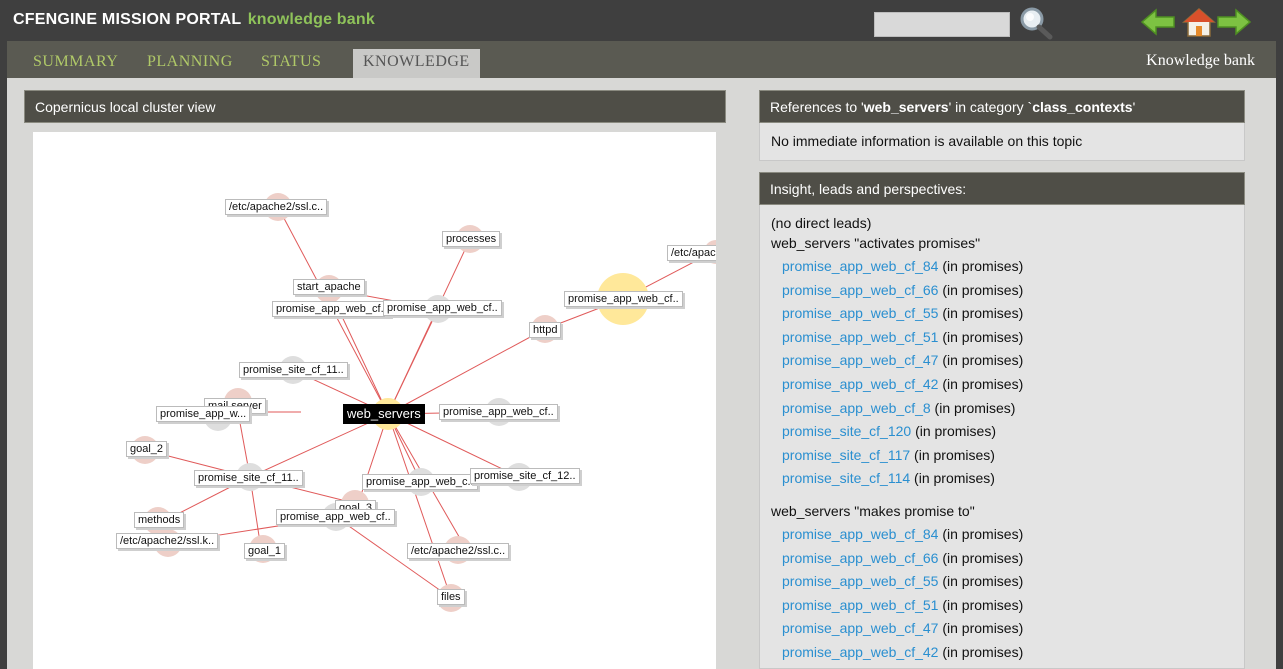  Describe the element at coordinates (75, 63) in the screenshot. I see `tab-summary: SUMMARY` at that location.